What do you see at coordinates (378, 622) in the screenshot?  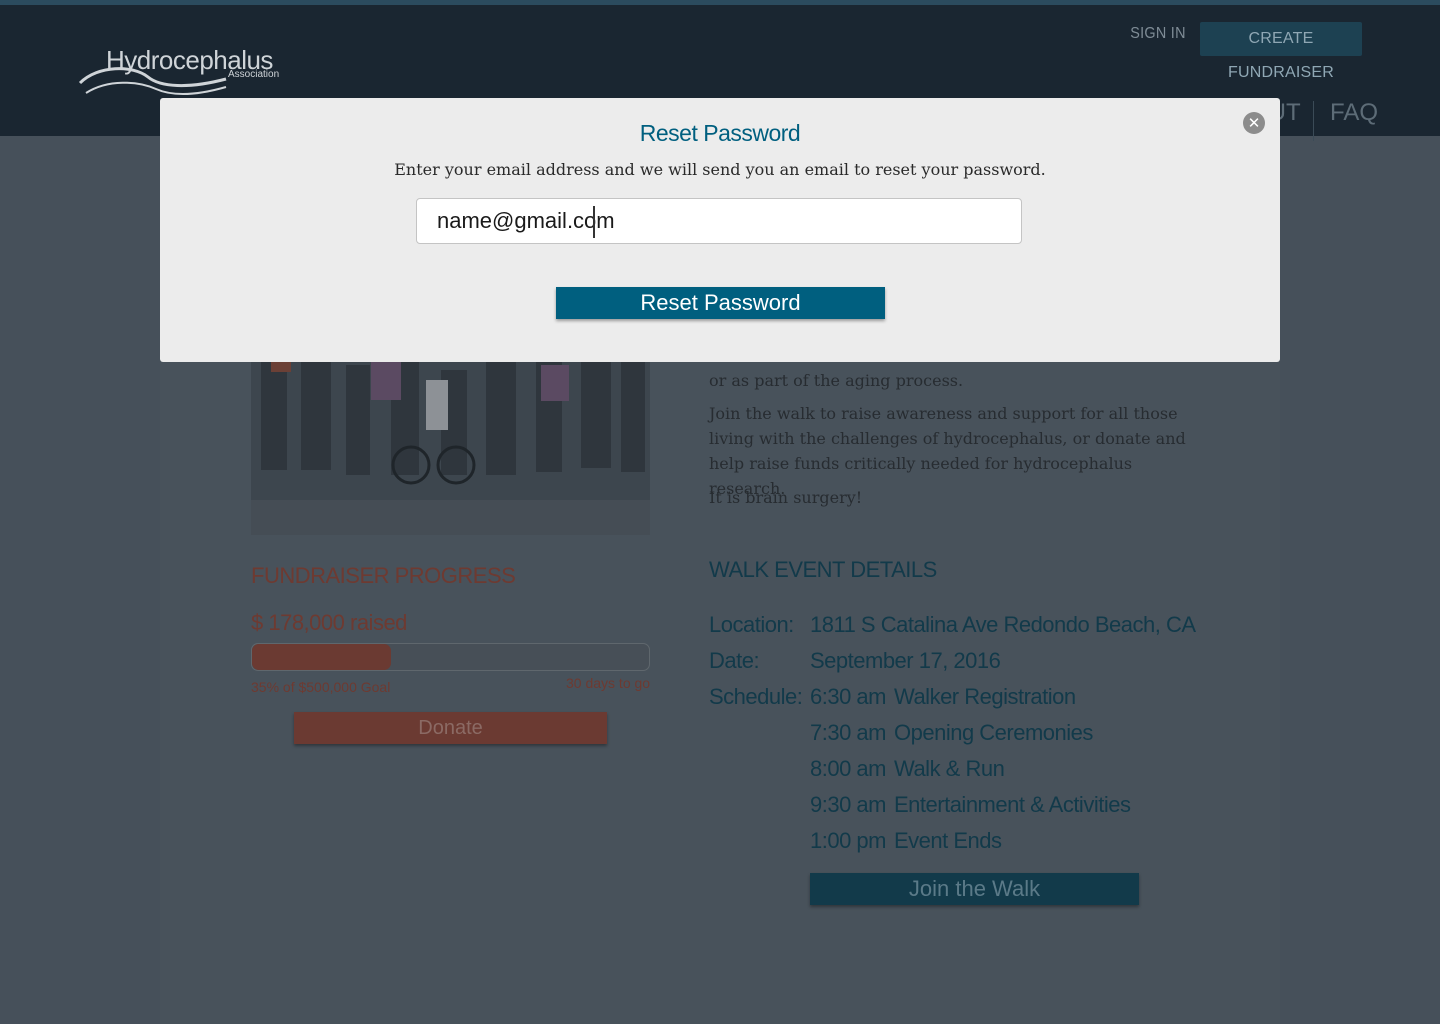 I see `raised-label: raised` at bounding box center [378, 622].